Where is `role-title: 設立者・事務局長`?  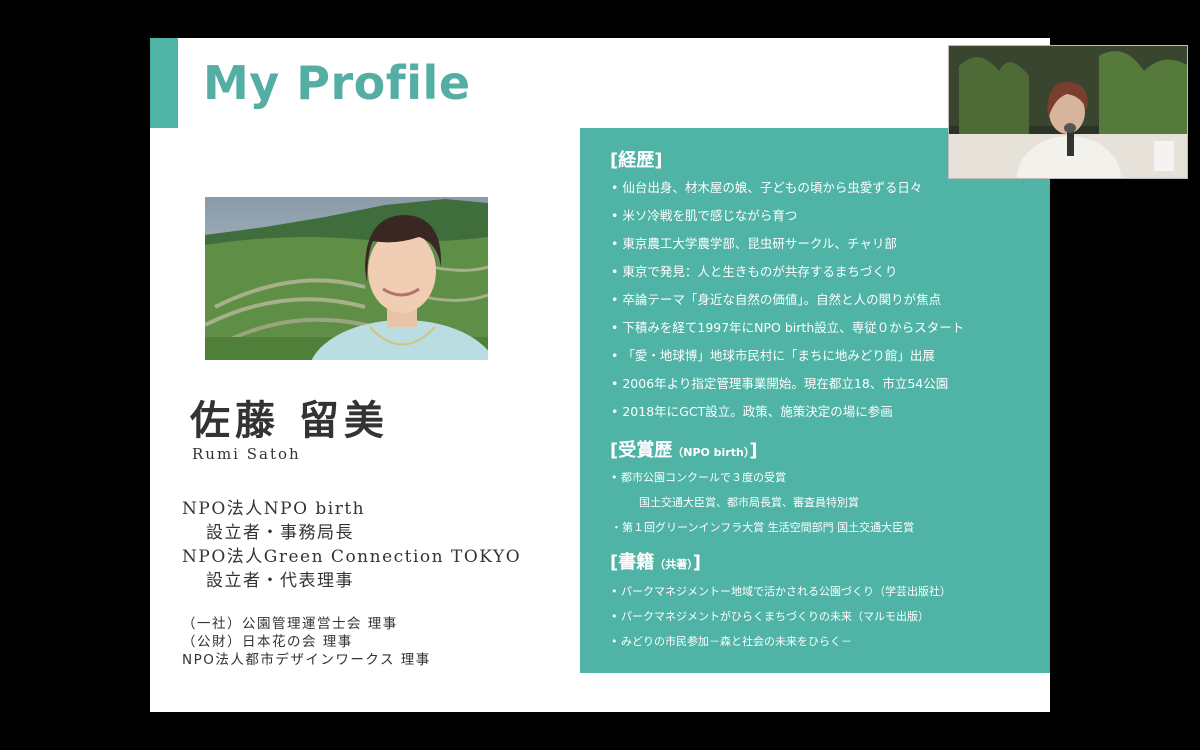 role-title: 設立者・事務局長 is located at coordinates (280, 533).